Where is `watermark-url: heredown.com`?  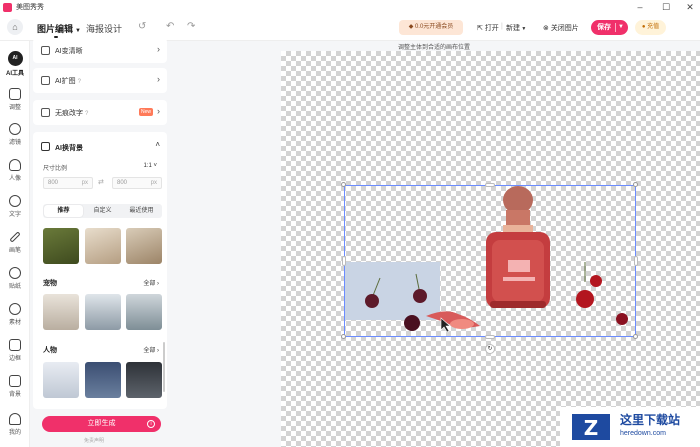
watermark-url: heredown.com is located at coordinates (643, 433).